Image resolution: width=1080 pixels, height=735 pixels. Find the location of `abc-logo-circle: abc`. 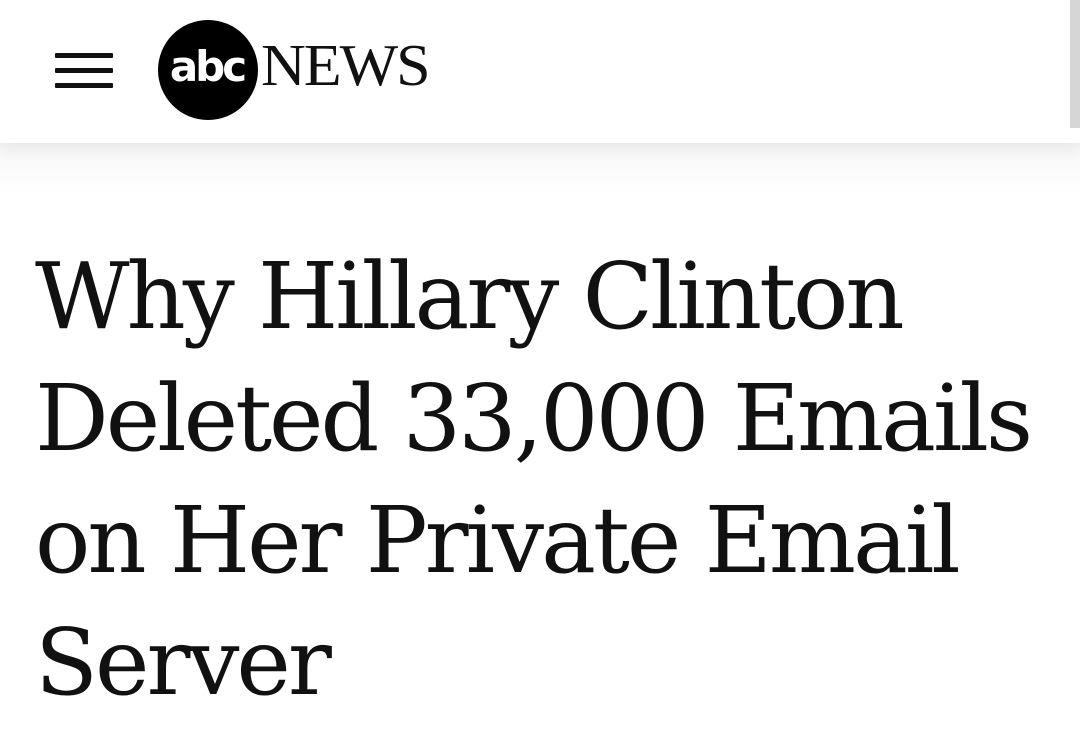

abc-logo-circle: abc is located at coordinates (208, 70).